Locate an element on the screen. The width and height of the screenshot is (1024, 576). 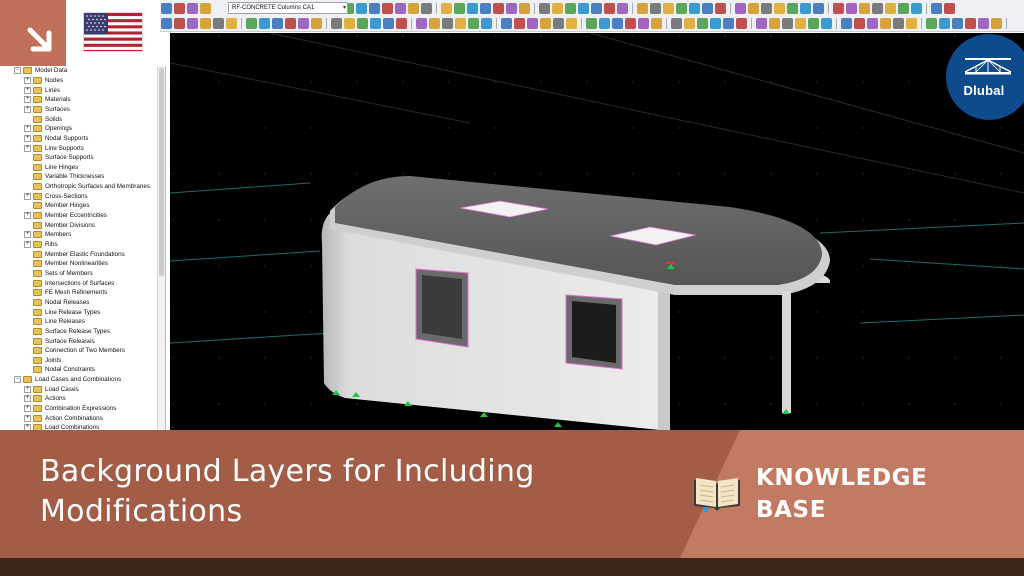
navigator-item: Line Hinges is located at coordinates (51, 168).